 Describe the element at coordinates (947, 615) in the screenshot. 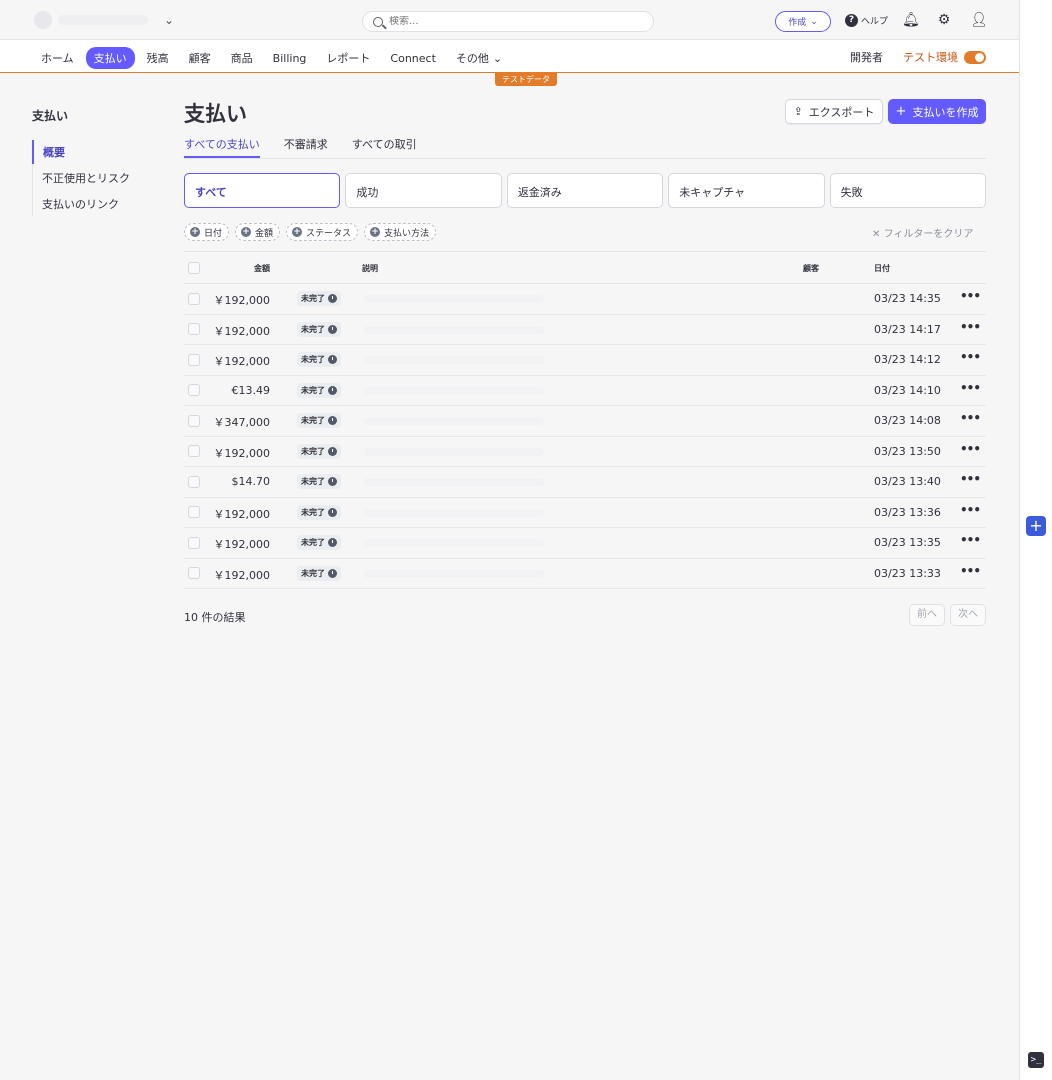

I see `pagination: 前へ 次へ` at that location.